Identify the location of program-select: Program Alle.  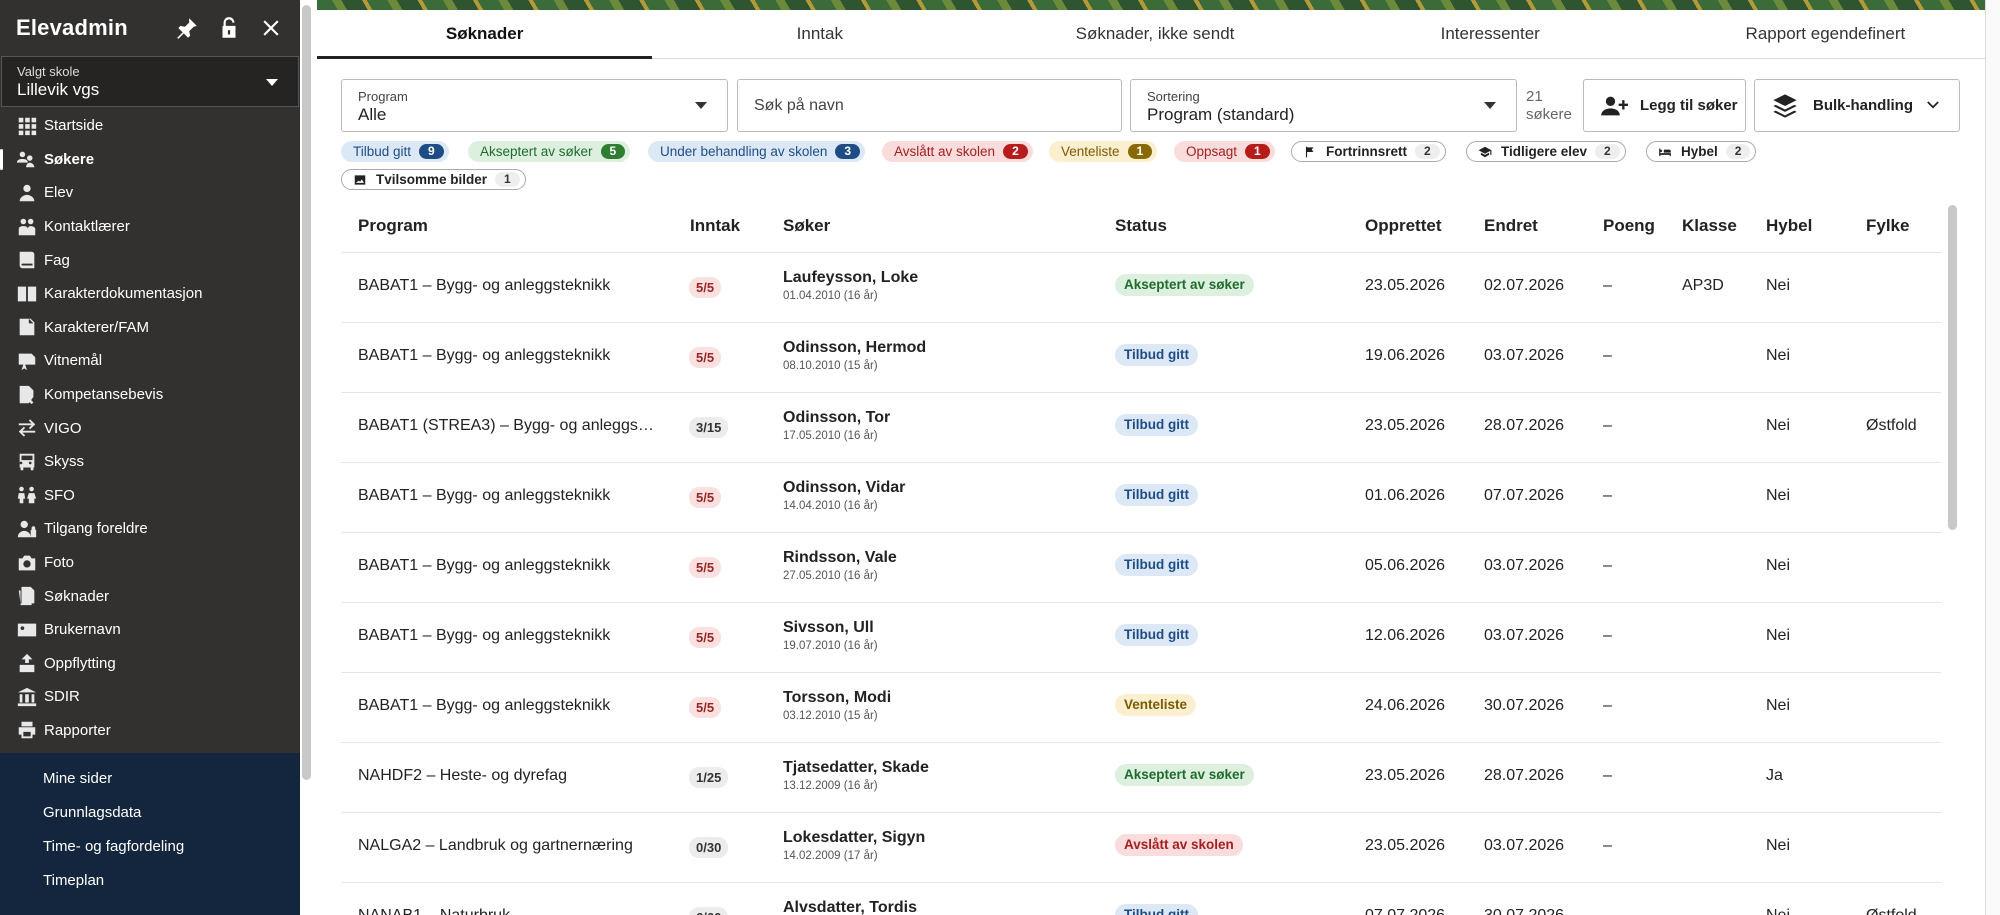
(534, 105).